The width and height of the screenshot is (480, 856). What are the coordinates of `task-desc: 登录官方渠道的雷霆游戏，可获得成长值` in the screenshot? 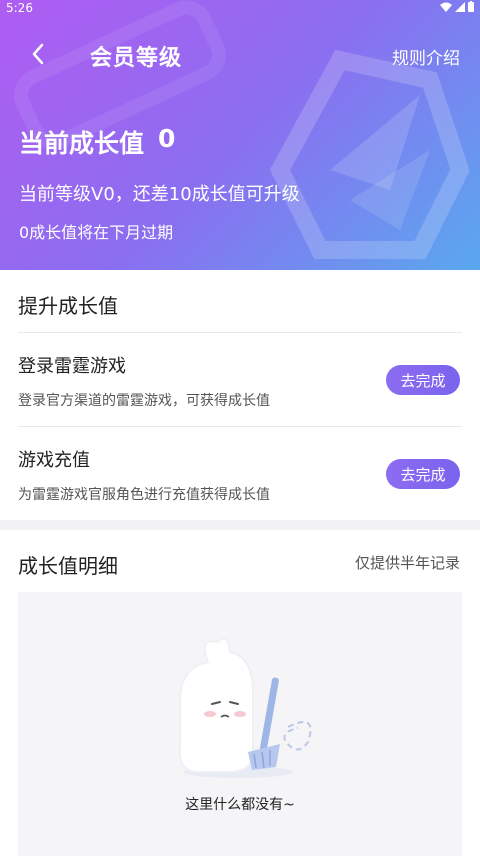 It's located at (144, 401).